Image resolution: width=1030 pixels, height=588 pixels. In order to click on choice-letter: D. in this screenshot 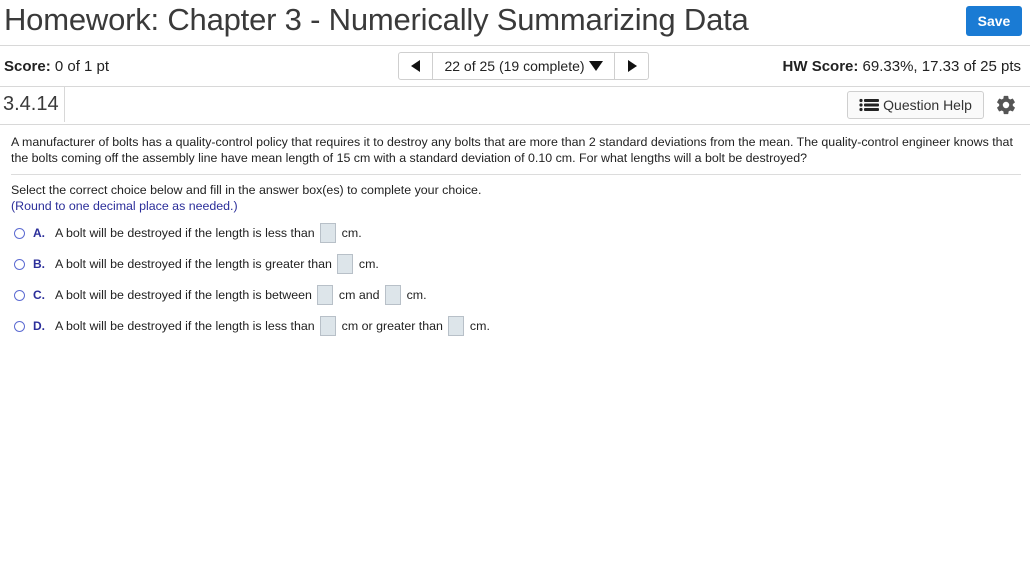, I will do `click(39, 326)`.